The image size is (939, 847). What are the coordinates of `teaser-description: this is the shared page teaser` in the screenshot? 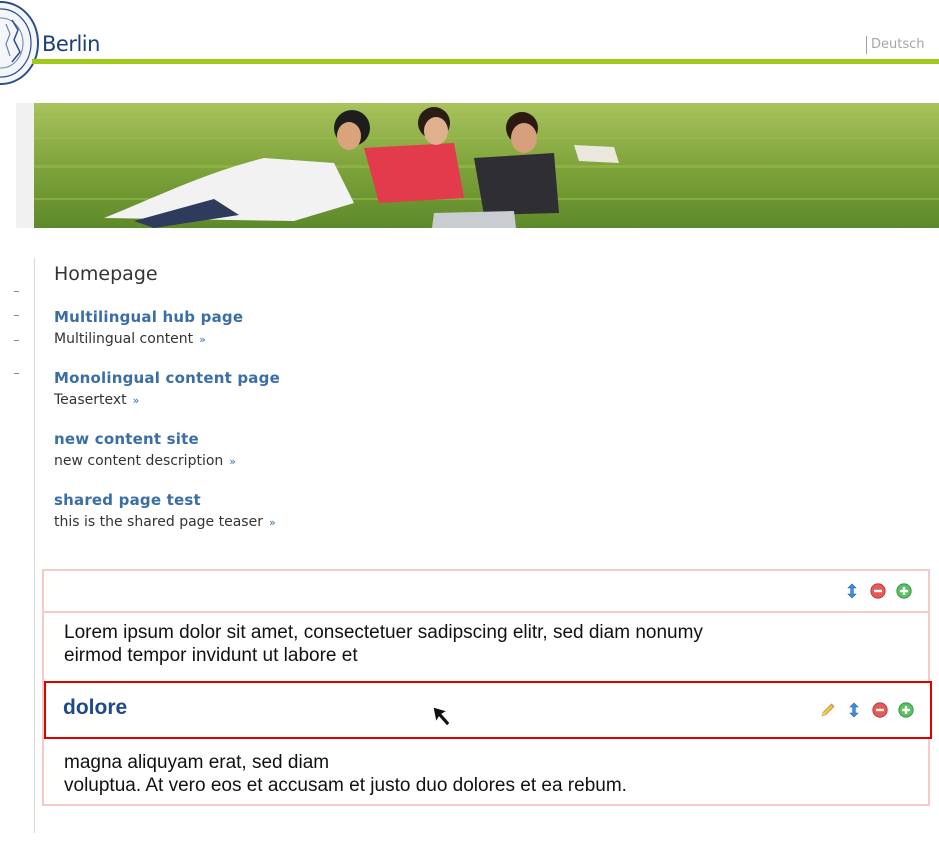 It's located at (158, 522).